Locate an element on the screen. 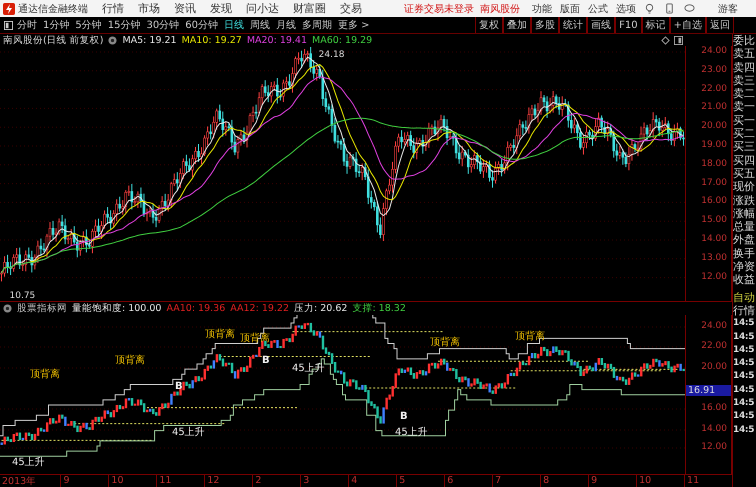  date-label: 2013年 is located at coordinates (19, 481).